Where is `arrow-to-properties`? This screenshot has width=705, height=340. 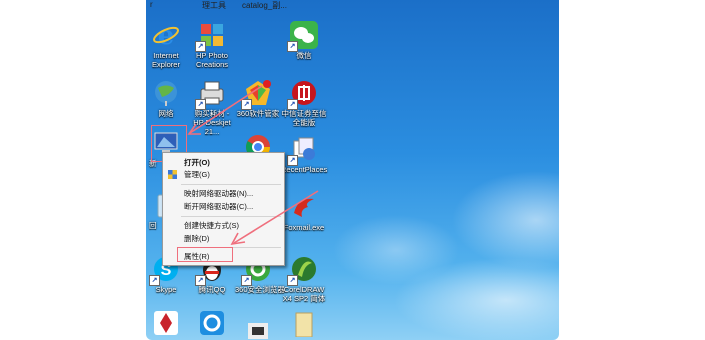 arrow-to-properties is located at coordinates (276, 217).